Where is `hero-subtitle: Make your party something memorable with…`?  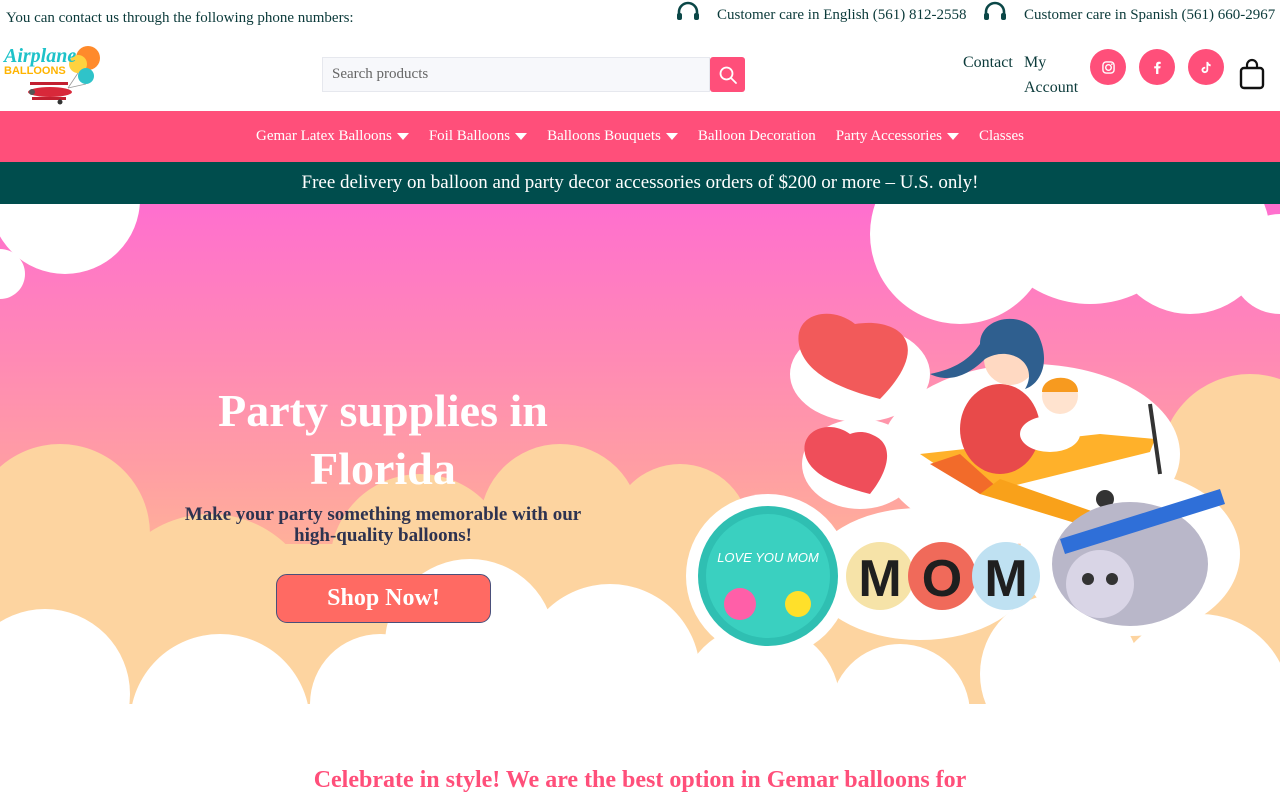
hero-subtitle: Make your party something memorable with… is located at coordinates (383, 525).